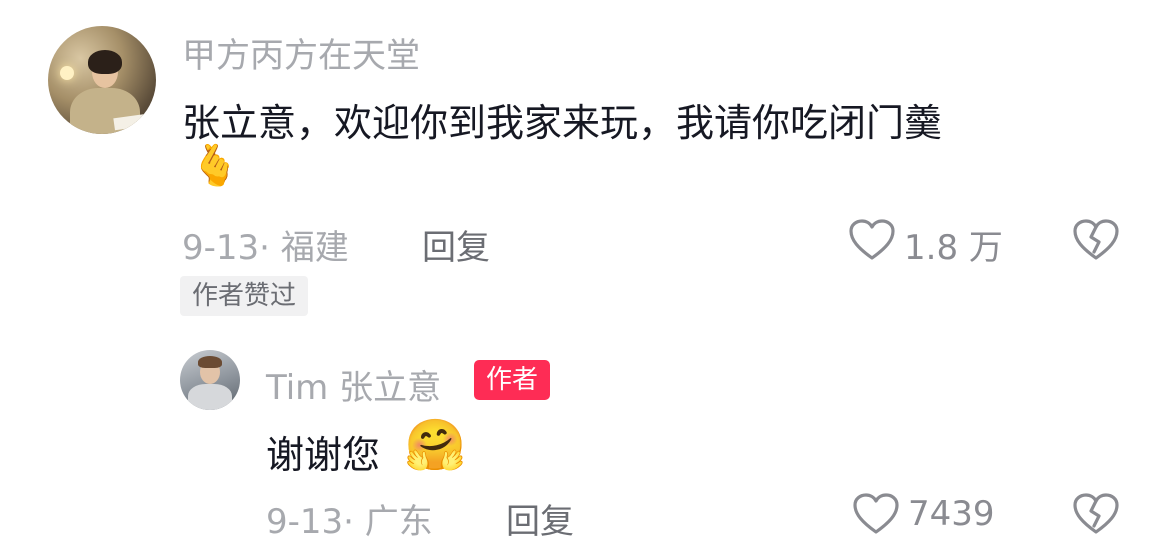 The image size is (1170, 543). What do you see at coordinates (102, 80) in the screenshot?
I see `avatar` at bounding box center [102, 80].